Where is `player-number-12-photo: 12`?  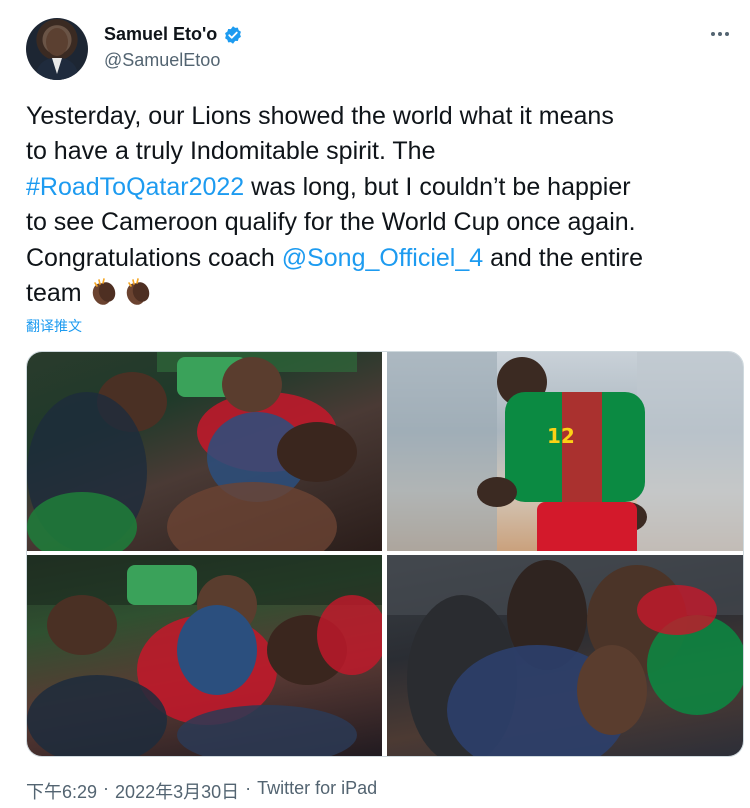 player-number-12-photo: 12 is located at coordinates (565, 451).